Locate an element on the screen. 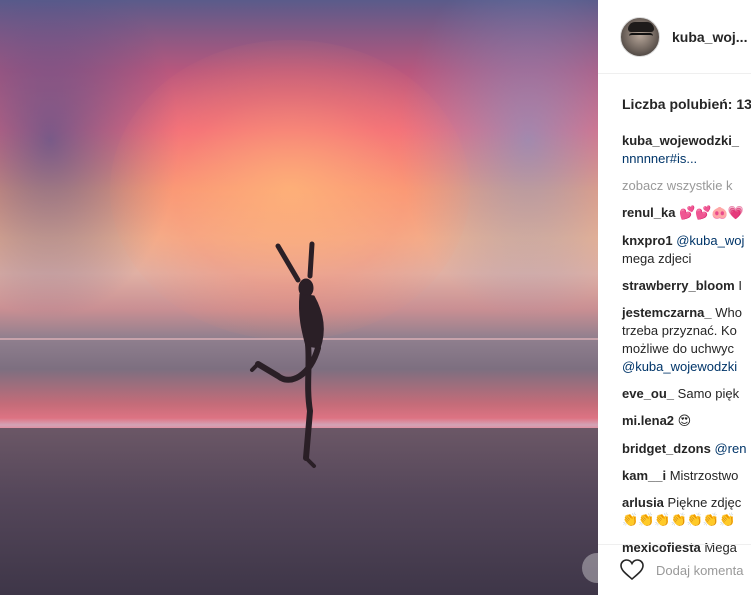 The width and height of the screenshot is (751, 595). avatar-hair is located at coordinates (641, 26).